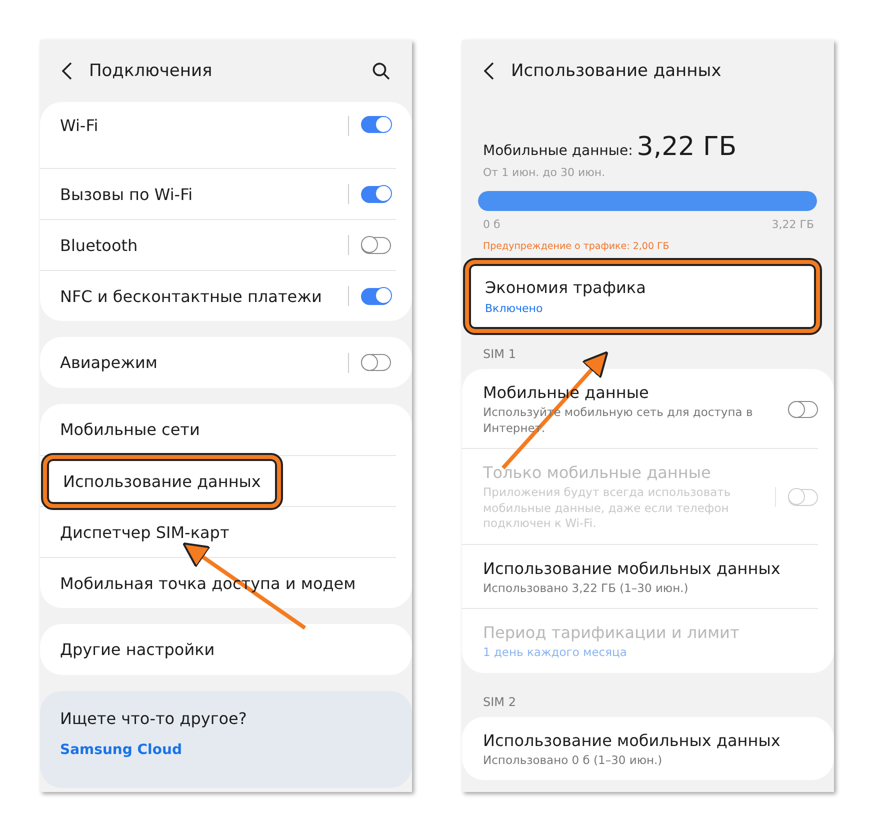  Describe the element at coordinates (576, 246) in the screenshot. I see `traffic-warning: Предупреждение о трафике: 2,00 ГБ` at that location.